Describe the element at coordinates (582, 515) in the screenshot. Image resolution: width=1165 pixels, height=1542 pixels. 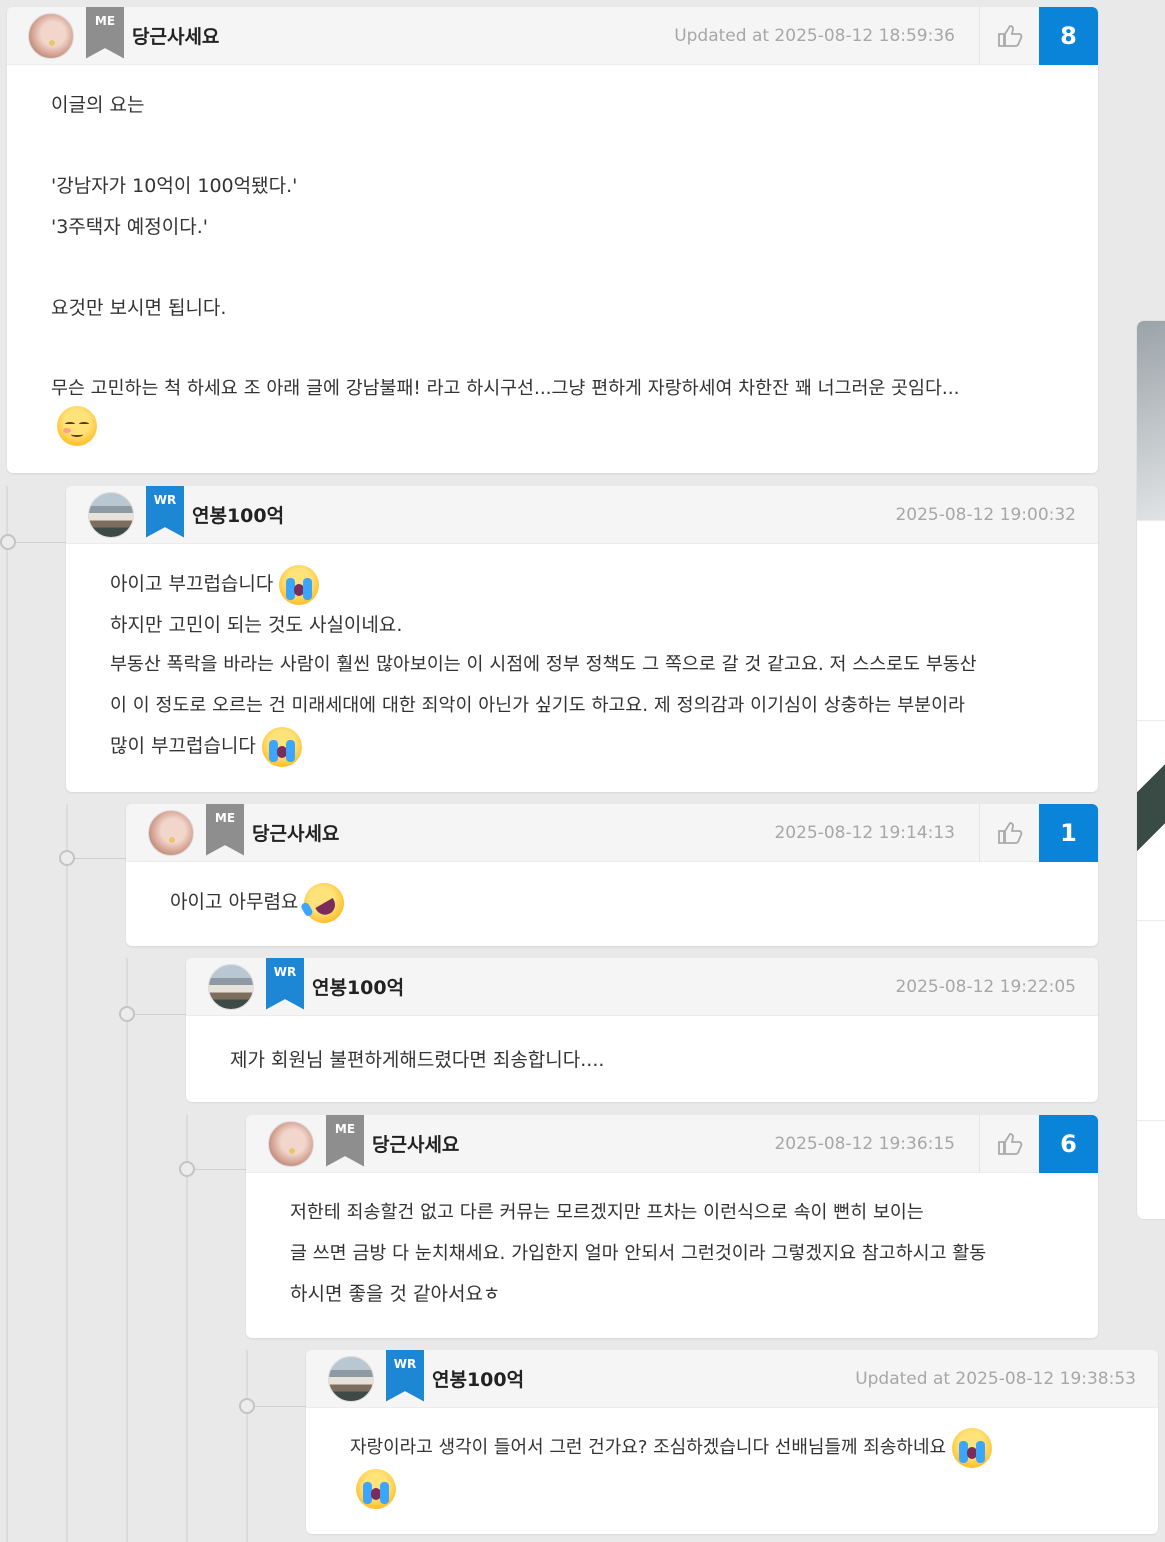
I see `comment-header: WR 연봉100억 2025-08-12 19:00:32` at that location.